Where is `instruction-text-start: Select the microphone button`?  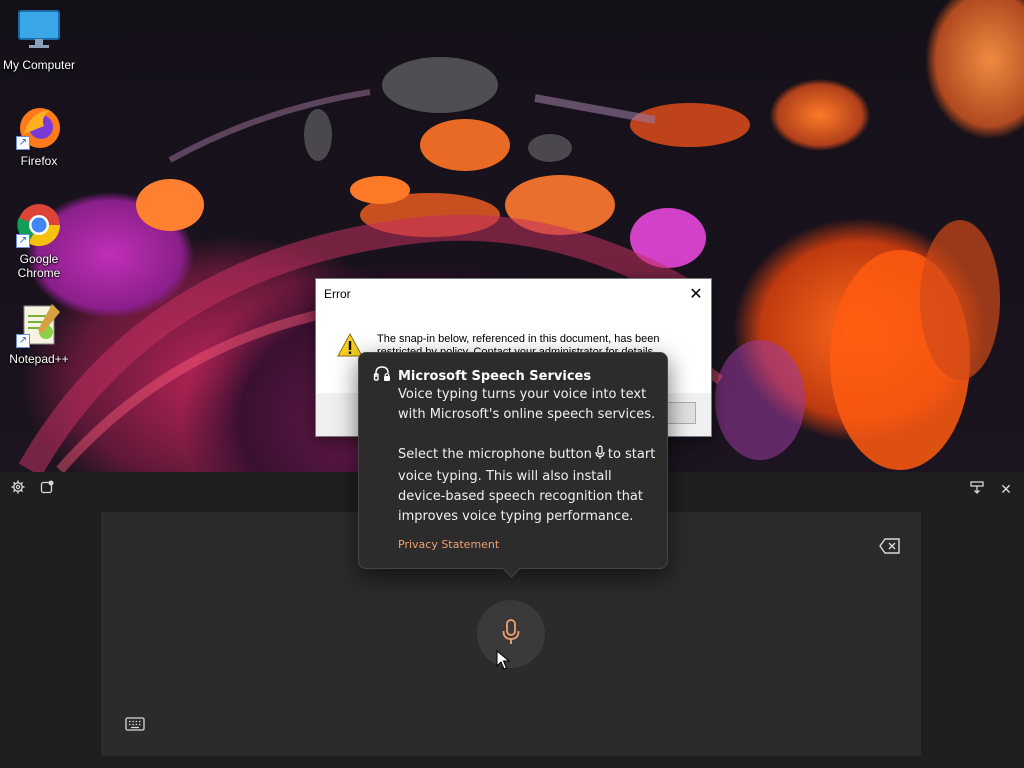 instruction-text-start: Select the microphone button is located at coordinates (495, 454).